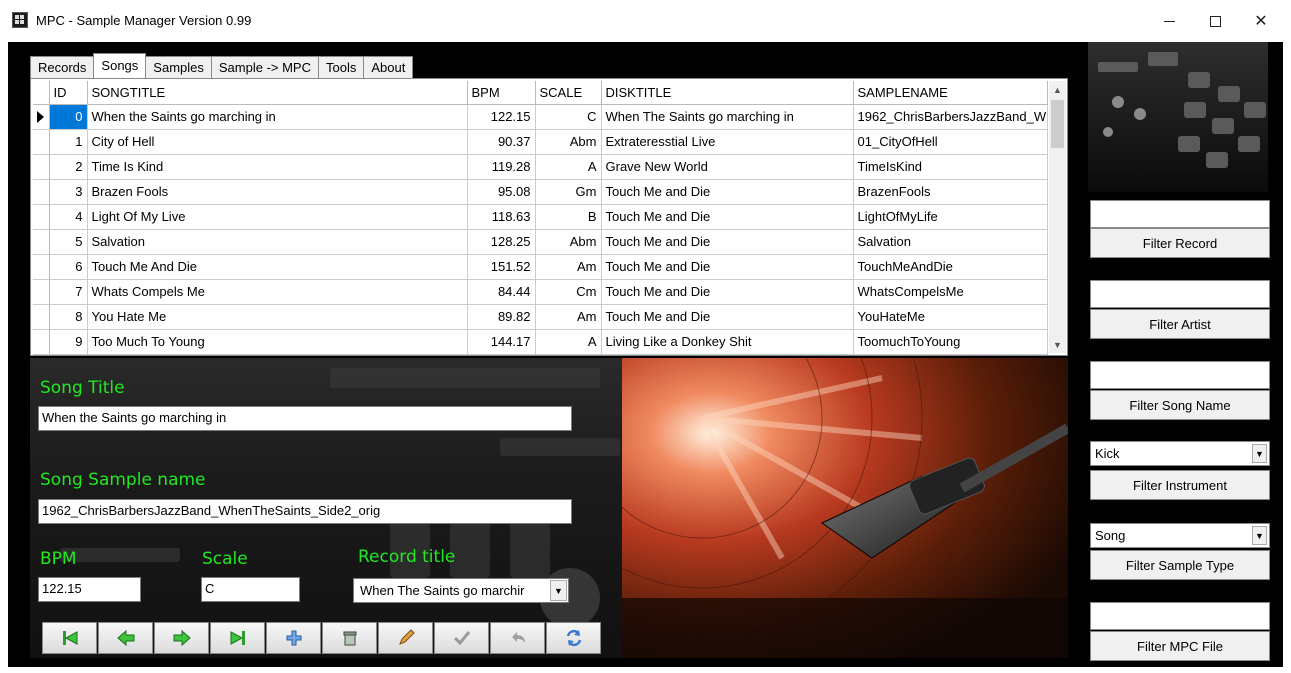  Describe the element at coordinates (277, 117) in the screenshot. I see `cell-songtitle: When the Saints go marching in` at that location.